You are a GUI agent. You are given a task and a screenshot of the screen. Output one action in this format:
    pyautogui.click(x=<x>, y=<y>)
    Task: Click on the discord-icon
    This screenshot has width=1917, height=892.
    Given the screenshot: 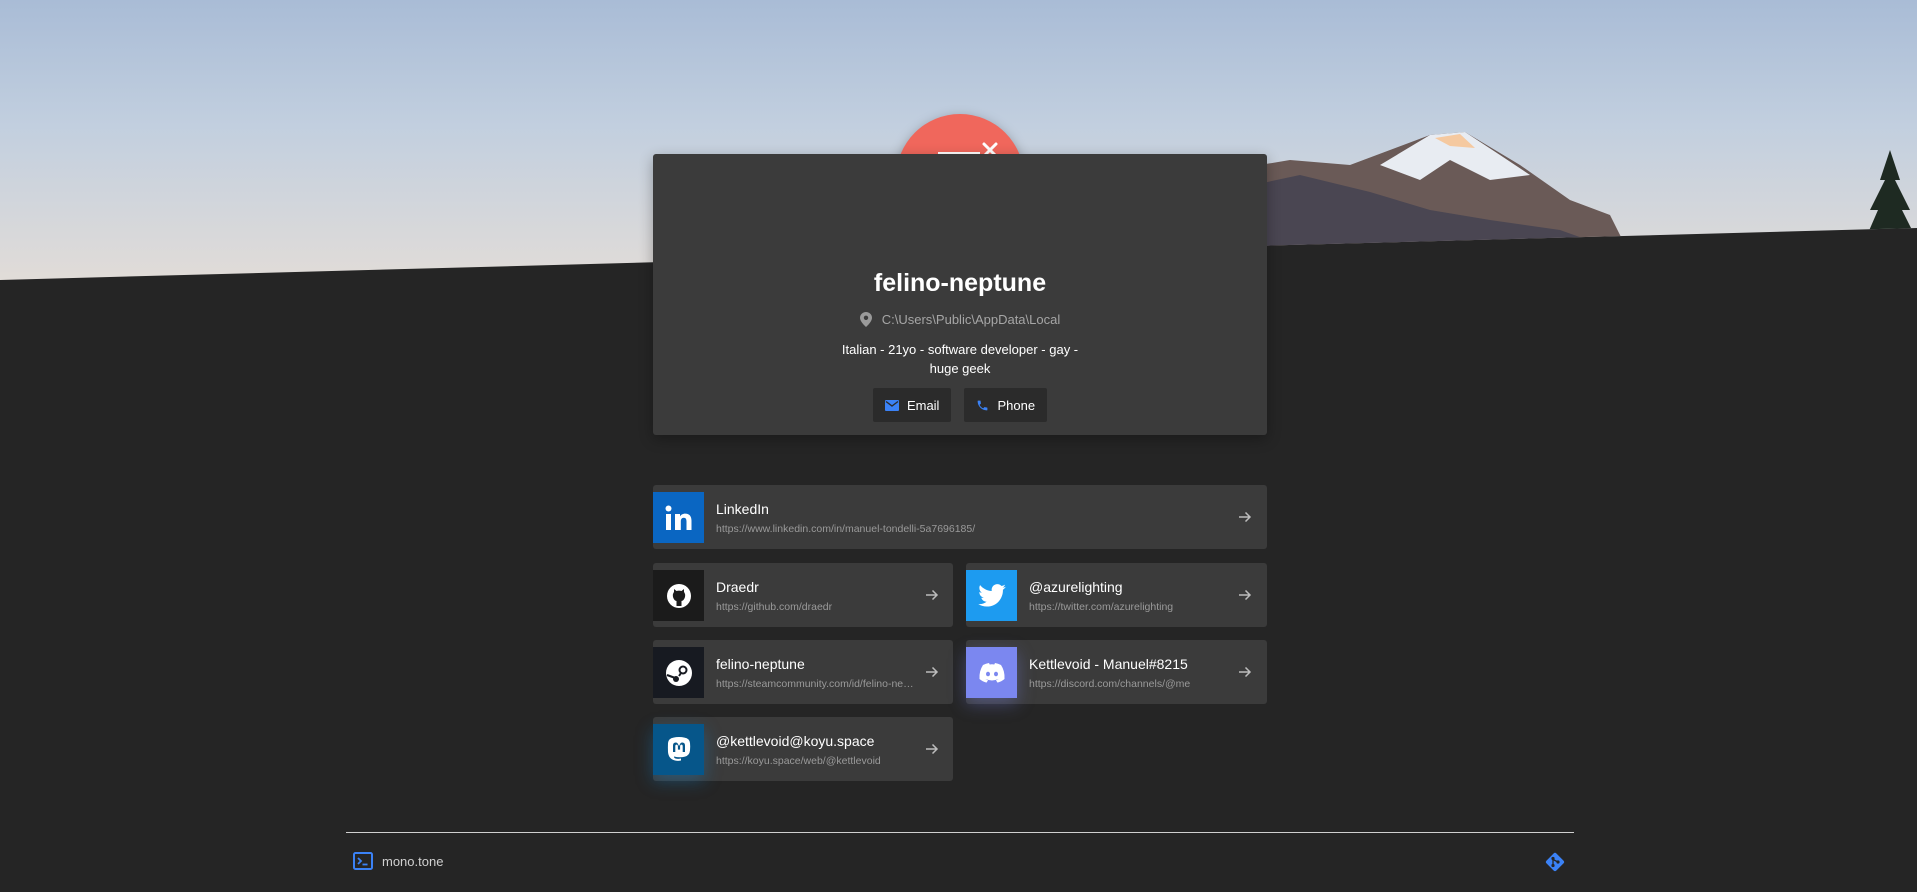 What is the action you would take?
    pyautogui.click(x=991, y=672)
    